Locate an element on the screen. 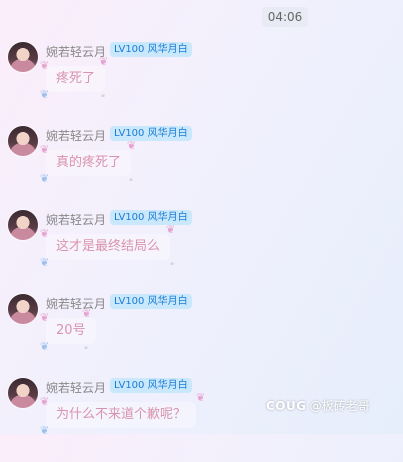  message-text: 20号 is located at coordinates (71, 330).